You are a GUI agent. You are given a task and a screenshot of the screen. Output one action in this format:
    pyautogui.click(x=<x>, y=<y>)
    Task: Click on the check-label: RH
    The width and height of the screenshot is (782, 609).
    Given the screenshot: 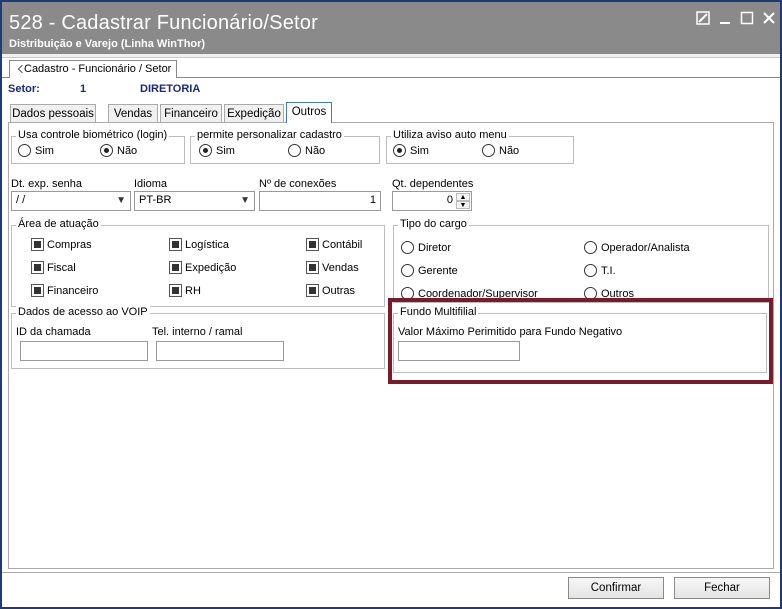 What is the action you would take?
    pyautogui.click(x=193, y=290)
    